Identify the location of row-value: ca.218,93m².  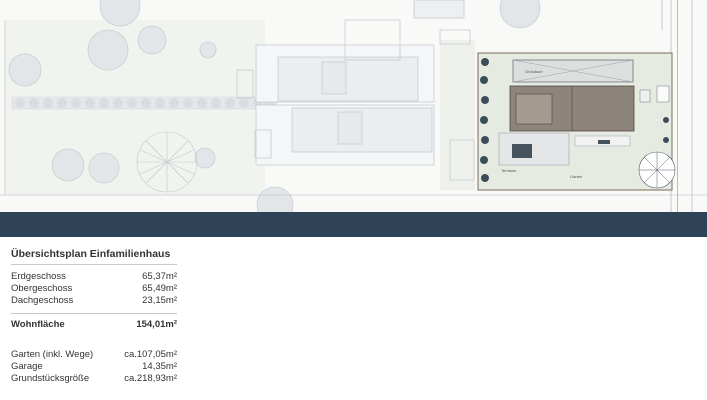
(150, 379).